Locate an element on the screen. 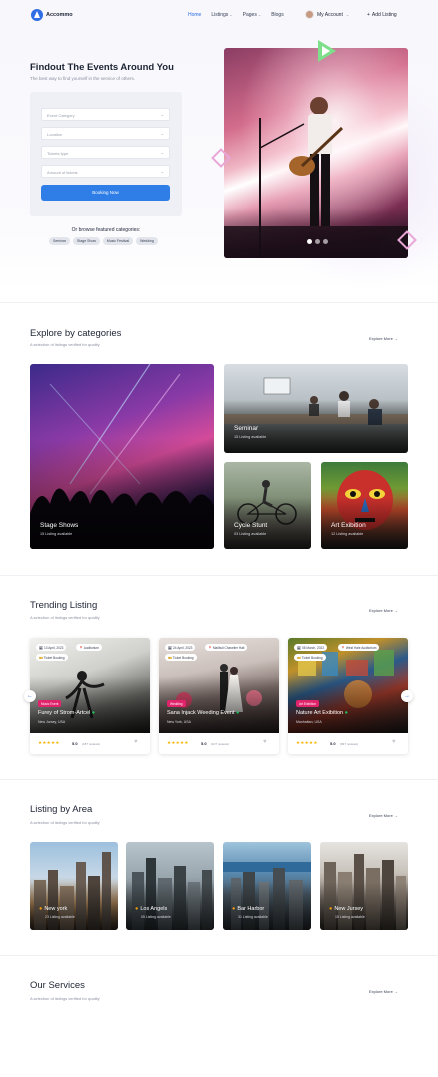  area-card-bar-harbor: ● Bar Harbor 31 Listing available is located at coordinates (267, 886).